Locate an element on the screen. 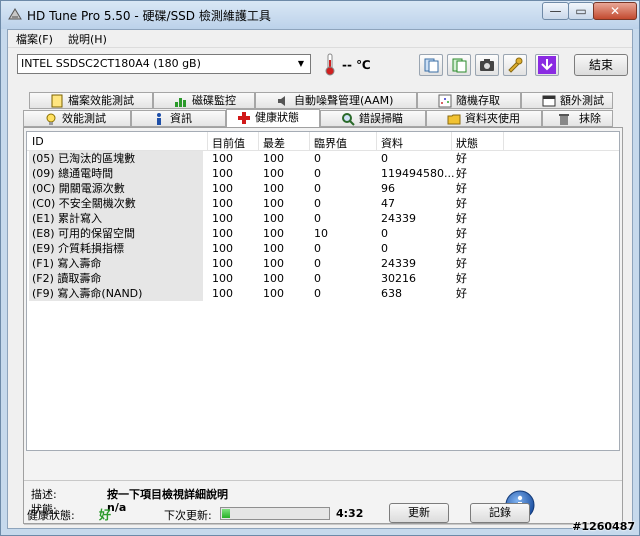 This screenshot has width=640, height=536. col-header-id: ID is located at coordinates (38, 141).